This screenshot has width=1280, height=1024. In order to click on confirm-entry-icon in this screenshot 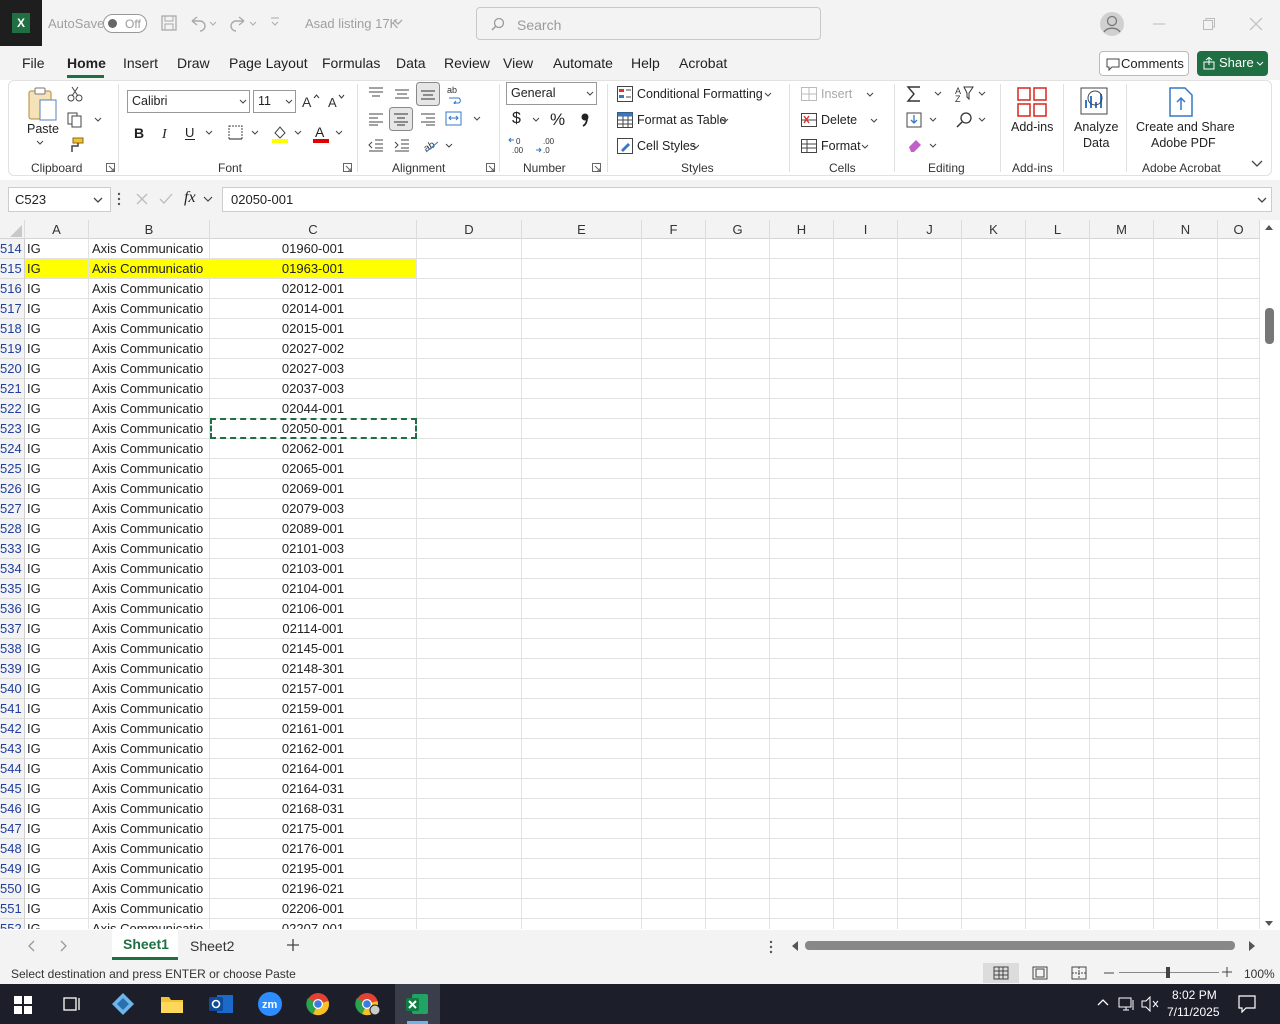, I will do `click(166, 199)`.